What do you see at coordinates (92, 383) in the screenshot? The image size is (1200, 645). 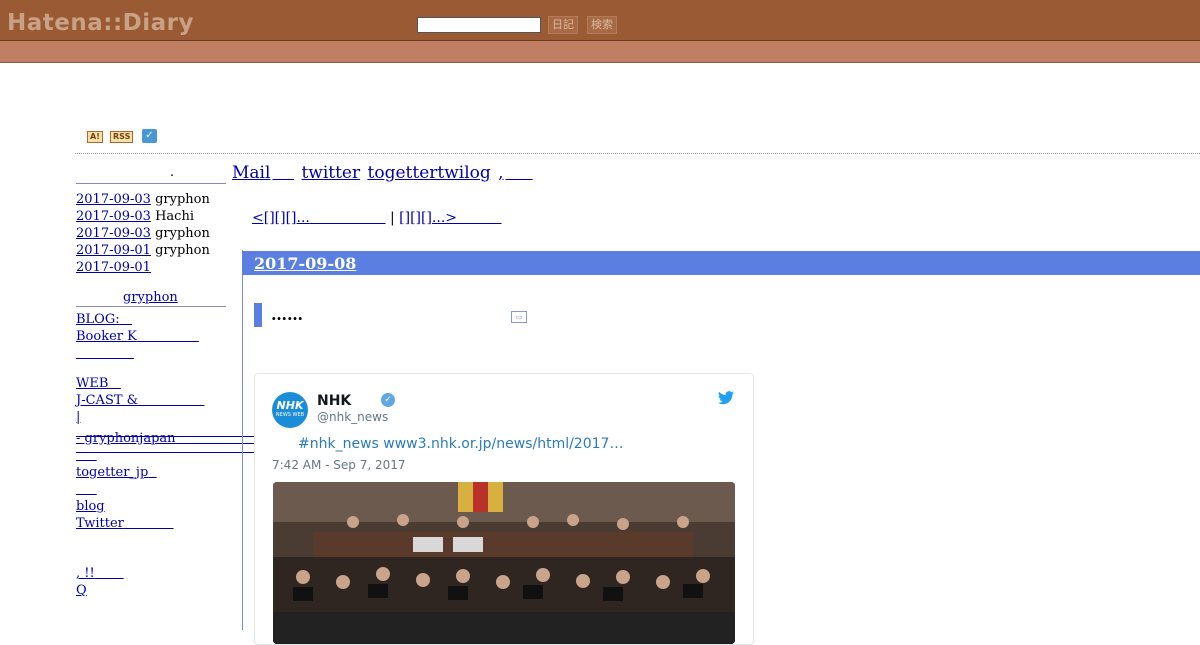 I see `sidebar-link: WEB` at bounding box center [92, 383].